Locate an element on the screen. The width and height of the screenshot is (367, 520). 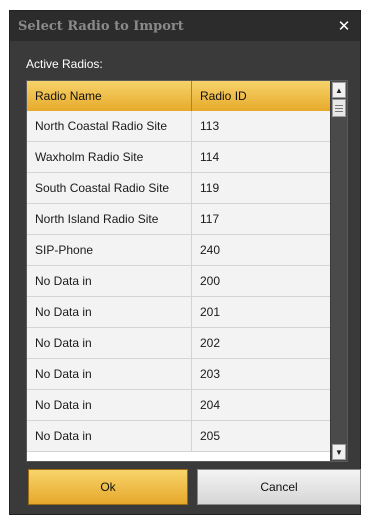
radio-name-cell: SIP-Phone is located at coordinates (109, 250).